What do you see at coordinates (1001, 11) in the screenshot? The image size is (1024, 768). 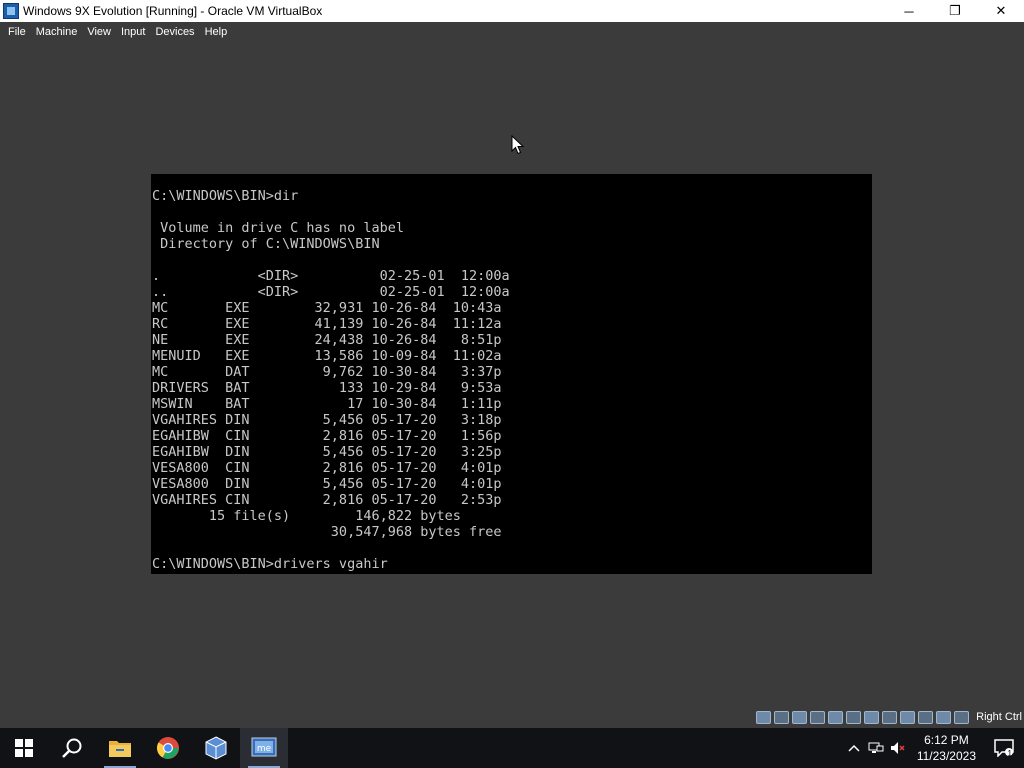 I see `close-button: ✕` at bounding box center [1001, 11].